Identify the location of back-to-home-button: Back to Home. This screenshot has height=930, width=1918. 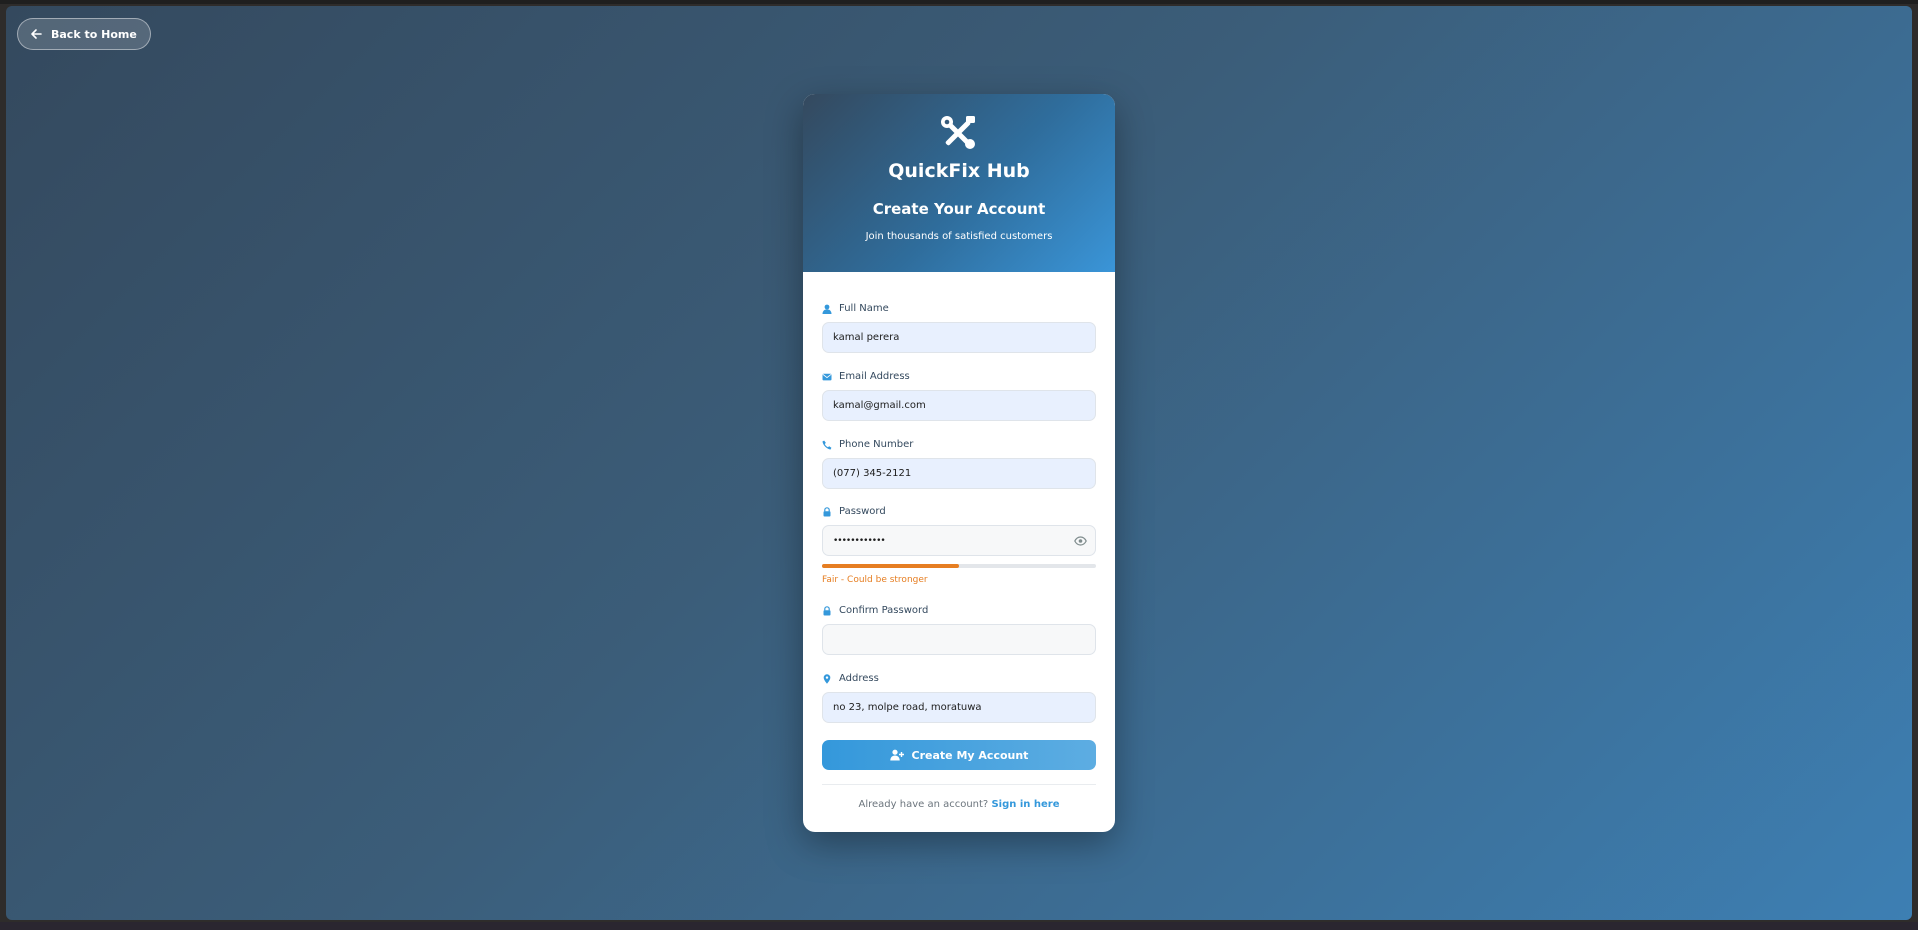
(84, 34).